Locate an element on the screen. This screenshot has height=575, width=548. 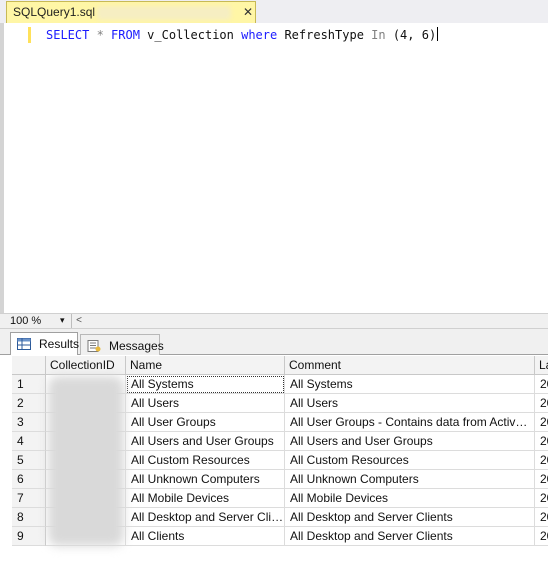
cell-comment: All Custom Resources is located at coordinates (410, 460).